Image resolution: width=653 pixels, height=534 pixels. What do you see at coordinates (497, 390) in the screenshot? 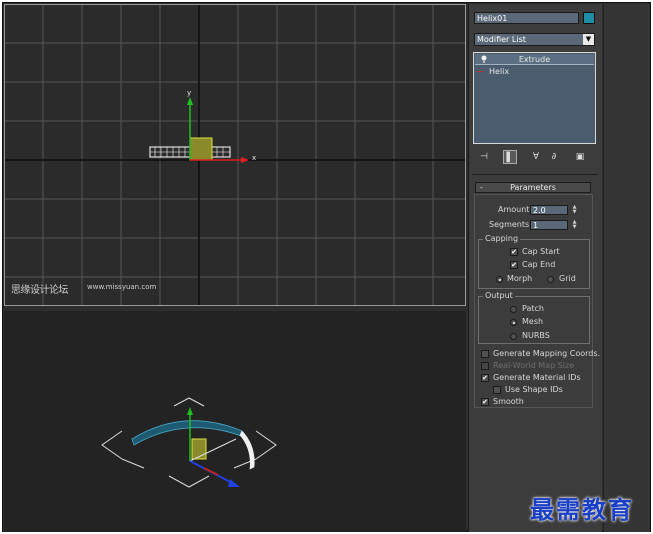
I see `use-shape-ids-checkbox` at bounding box center [497, 390].